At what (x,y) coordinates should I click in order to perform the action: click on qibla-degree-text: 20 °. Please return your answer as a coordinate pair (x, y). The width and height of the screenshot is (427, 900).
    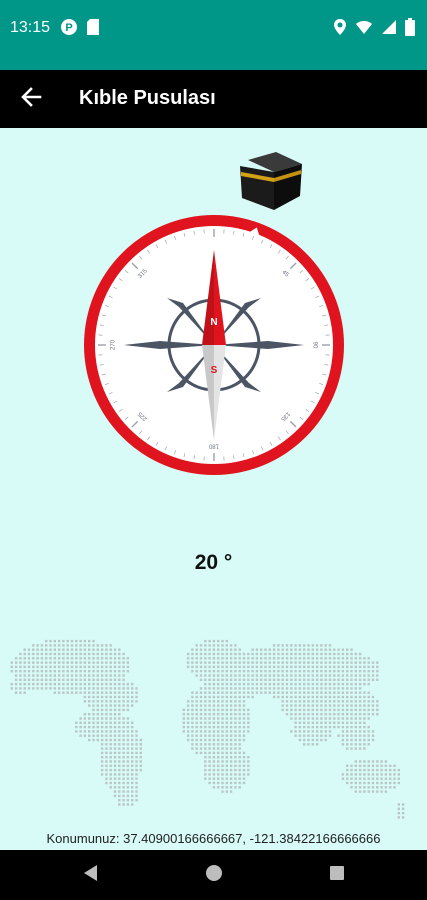
    Looking at the image, I should click on (213, 562).